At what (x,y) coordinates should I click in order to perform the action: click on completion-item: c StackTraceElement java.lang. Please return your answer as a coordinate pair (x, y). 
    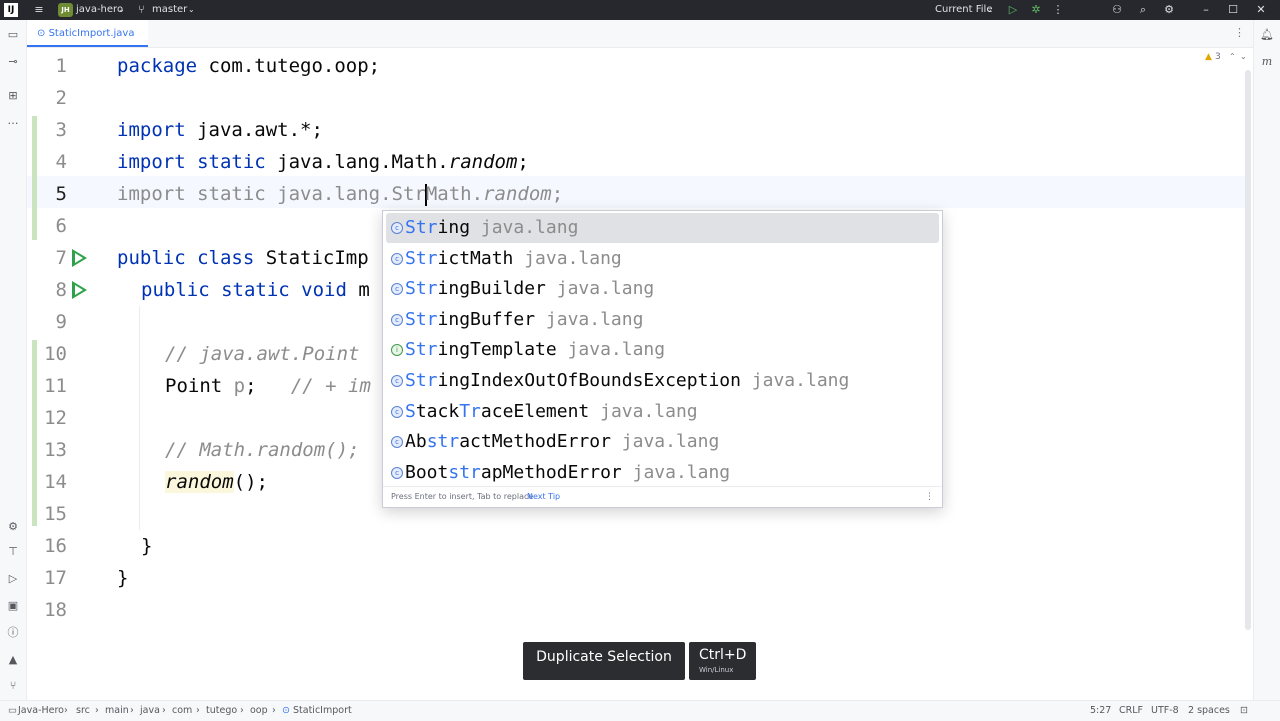
    Looking at the image, I should click on (662, 412).